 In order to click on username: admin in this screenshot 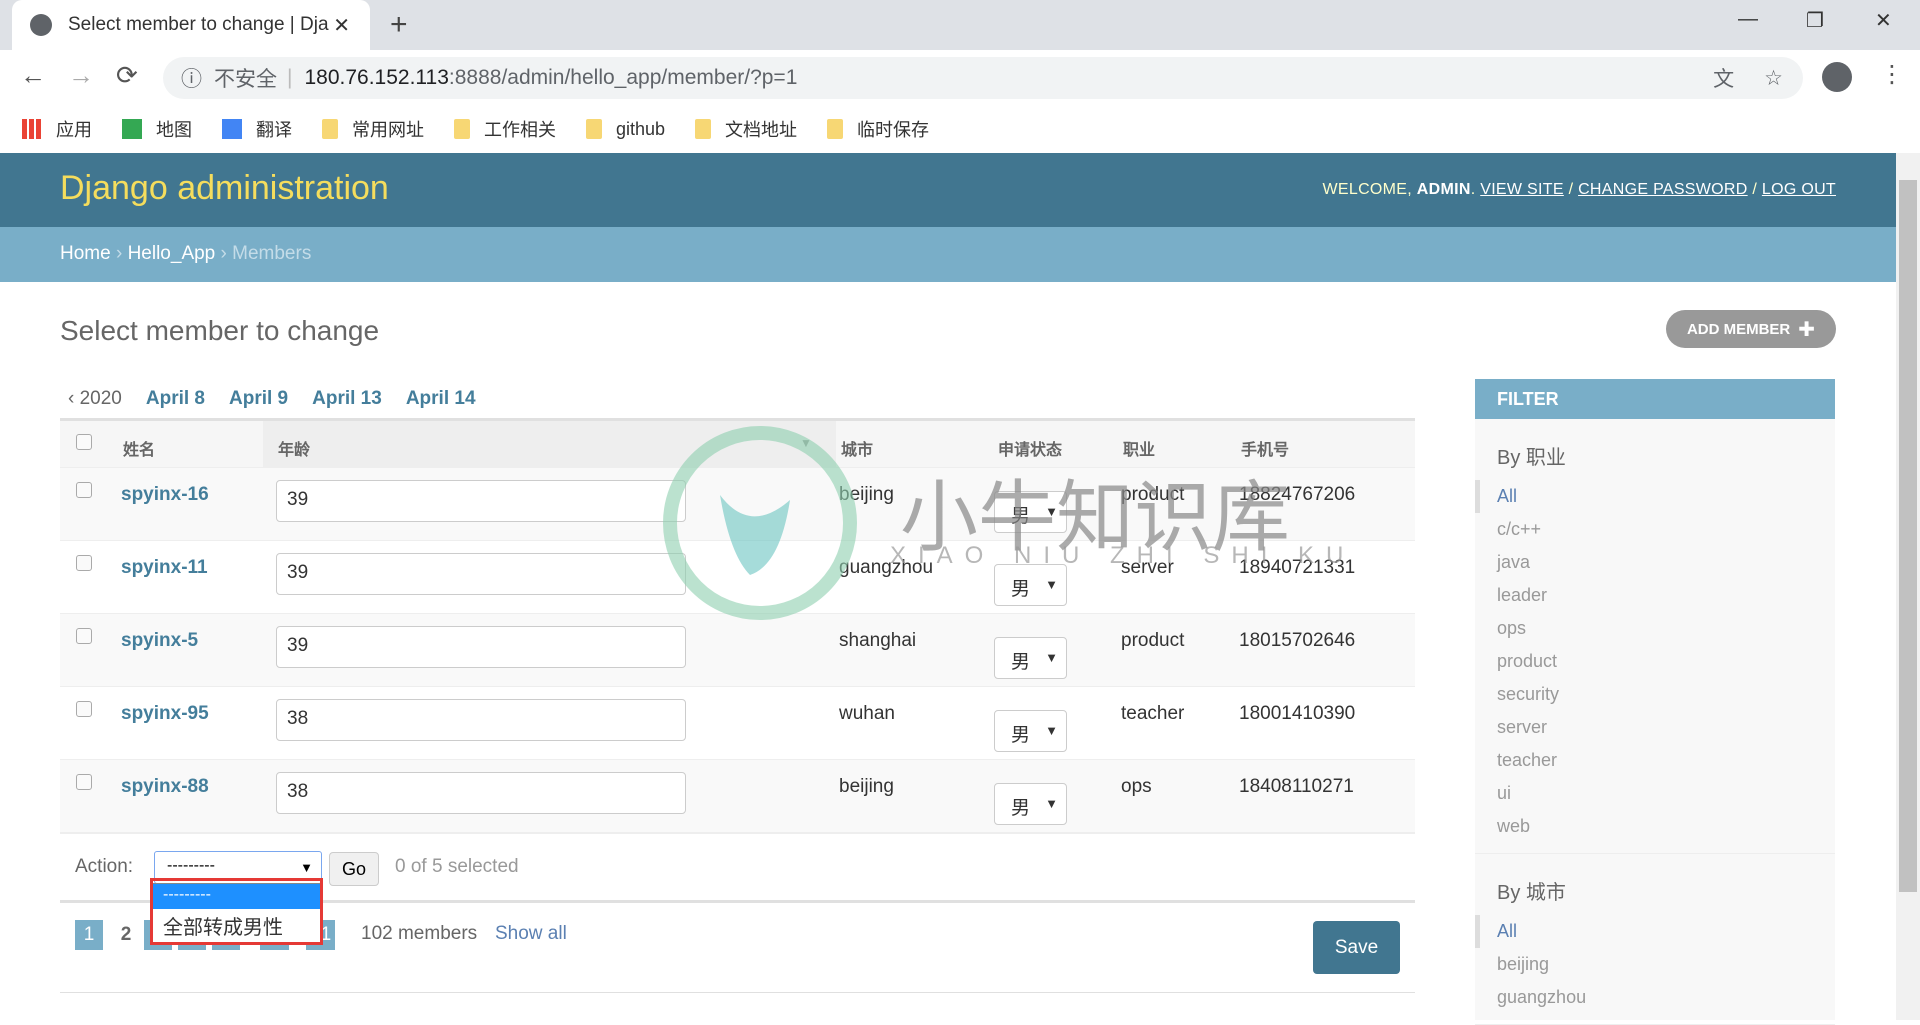, I will do `click(1443, 189)`.